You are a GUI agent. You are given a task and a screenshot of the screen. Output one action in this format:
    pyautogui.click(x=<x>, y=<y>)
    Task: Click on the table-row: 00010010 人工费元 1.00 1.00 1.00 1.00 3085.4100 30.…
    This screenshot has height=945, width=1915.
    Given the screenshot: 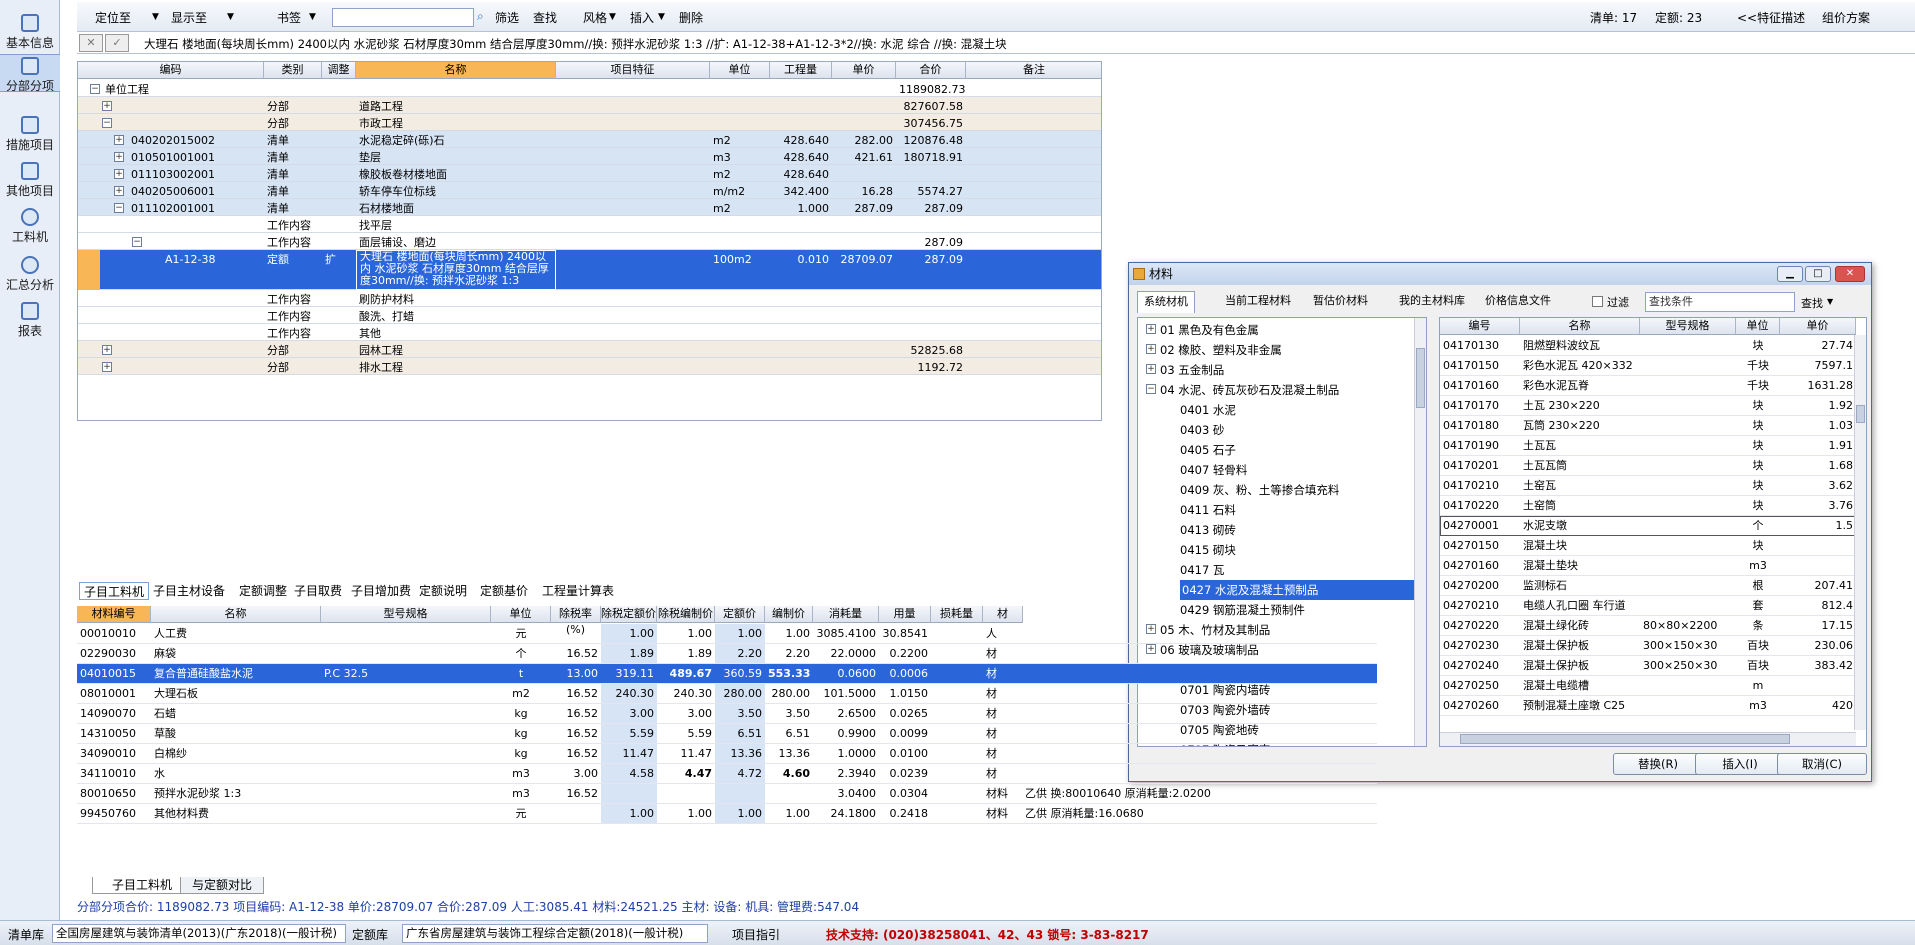 What is the action you would take?
    pyautogui.click(x=727, y=634)
    